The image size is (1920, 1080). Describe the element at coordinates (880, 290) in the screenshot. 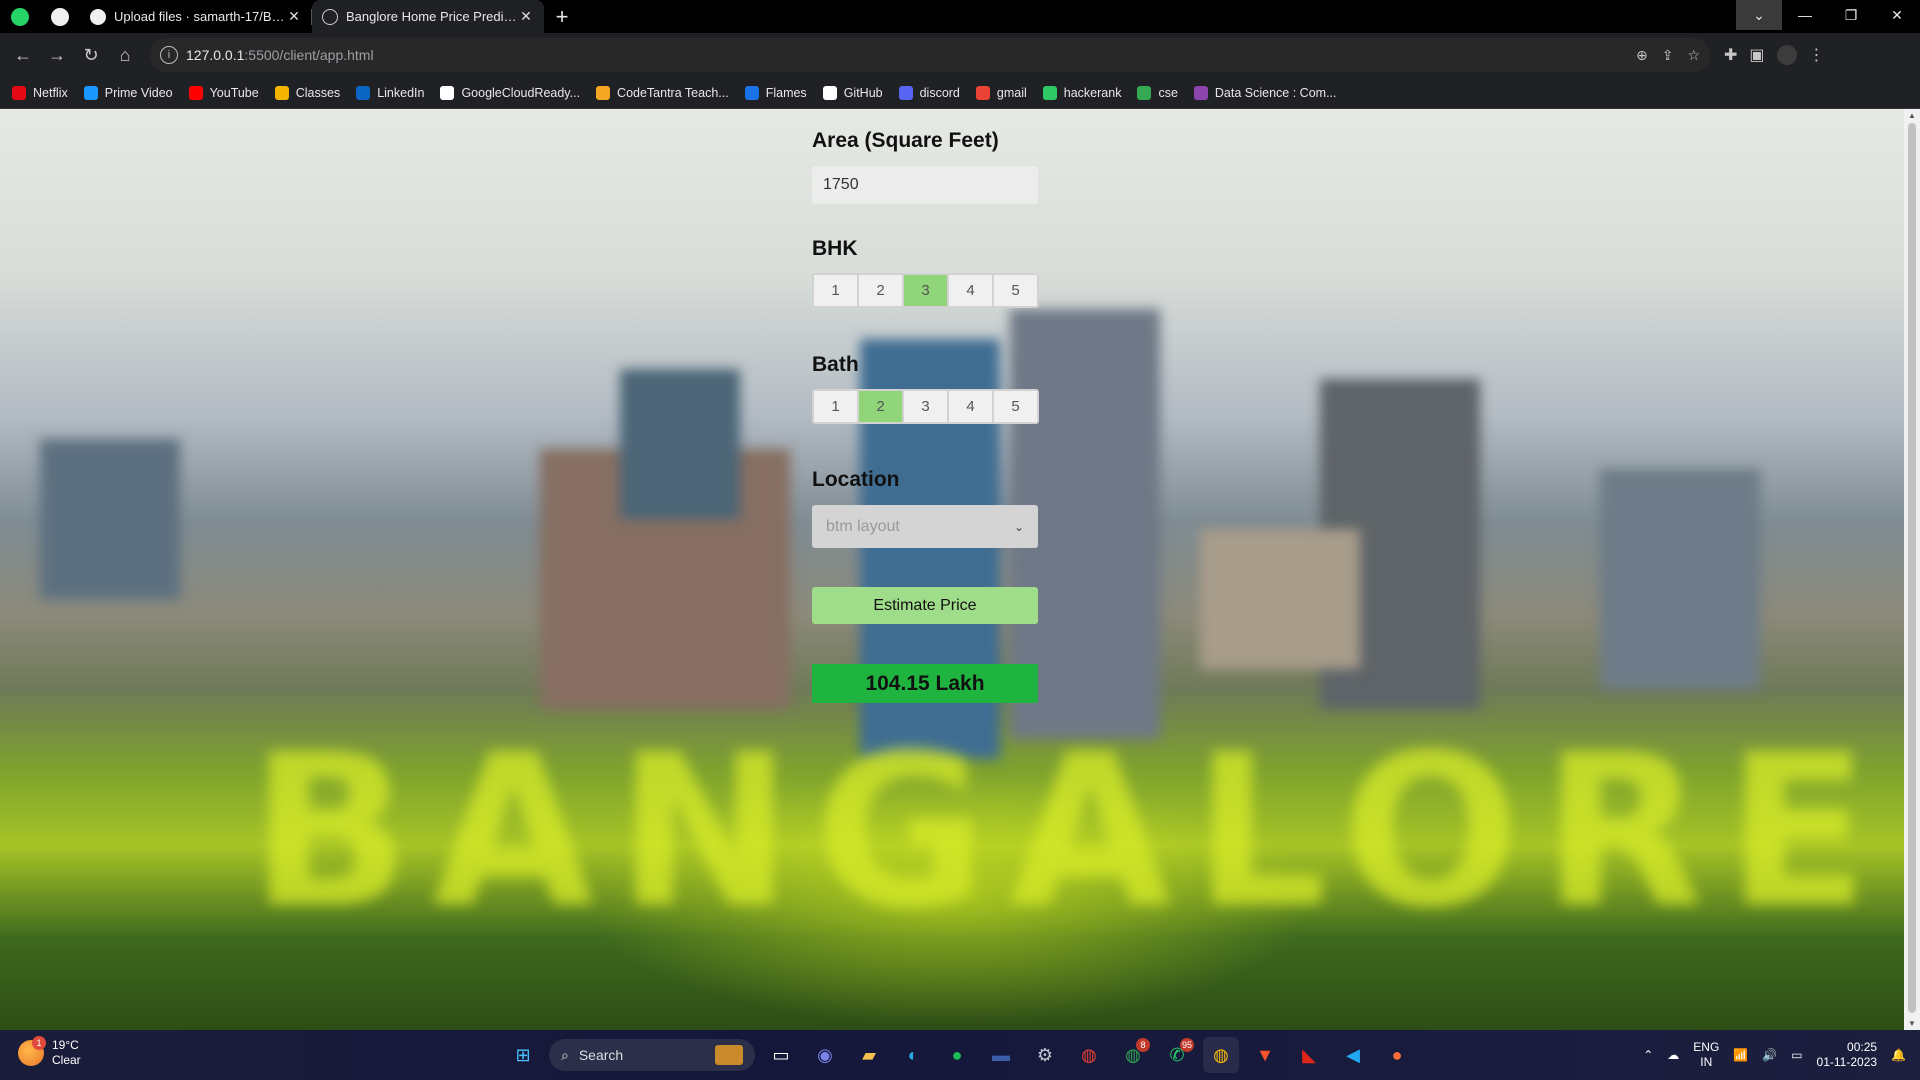

I see `bhk-option-2: 2` at that location.